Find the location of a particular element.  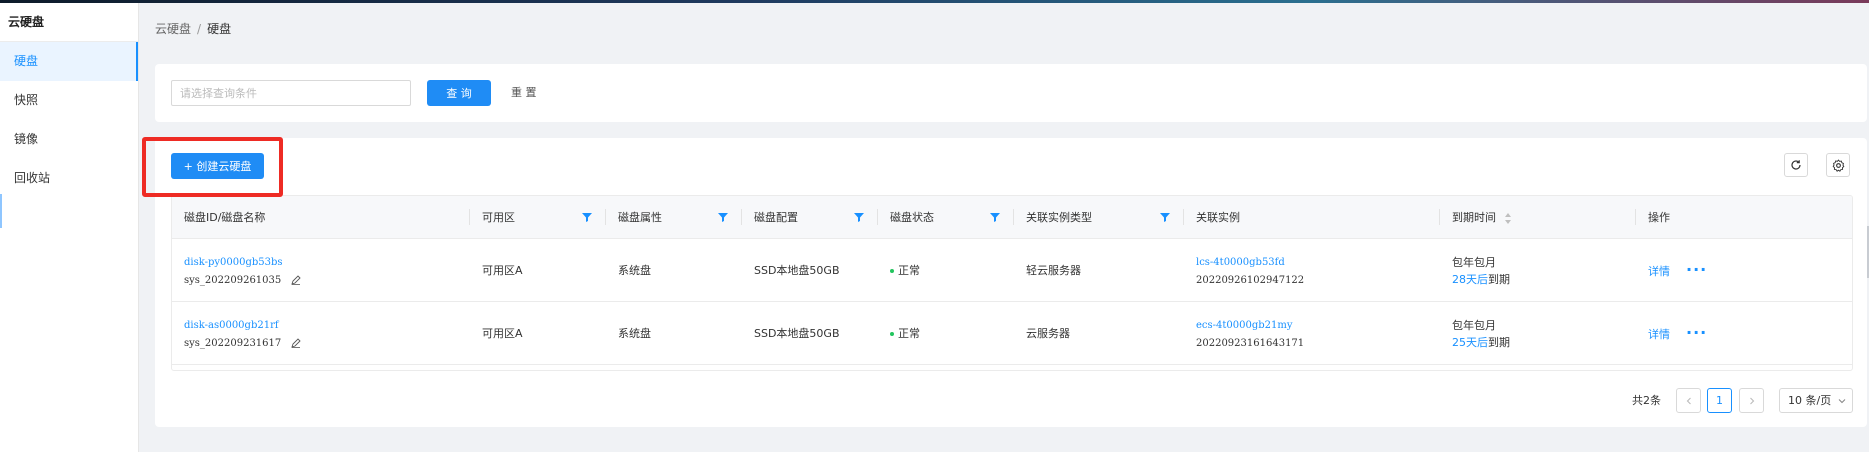

instance-name: 20220926102947122 is located at coordinates (1250, 280).